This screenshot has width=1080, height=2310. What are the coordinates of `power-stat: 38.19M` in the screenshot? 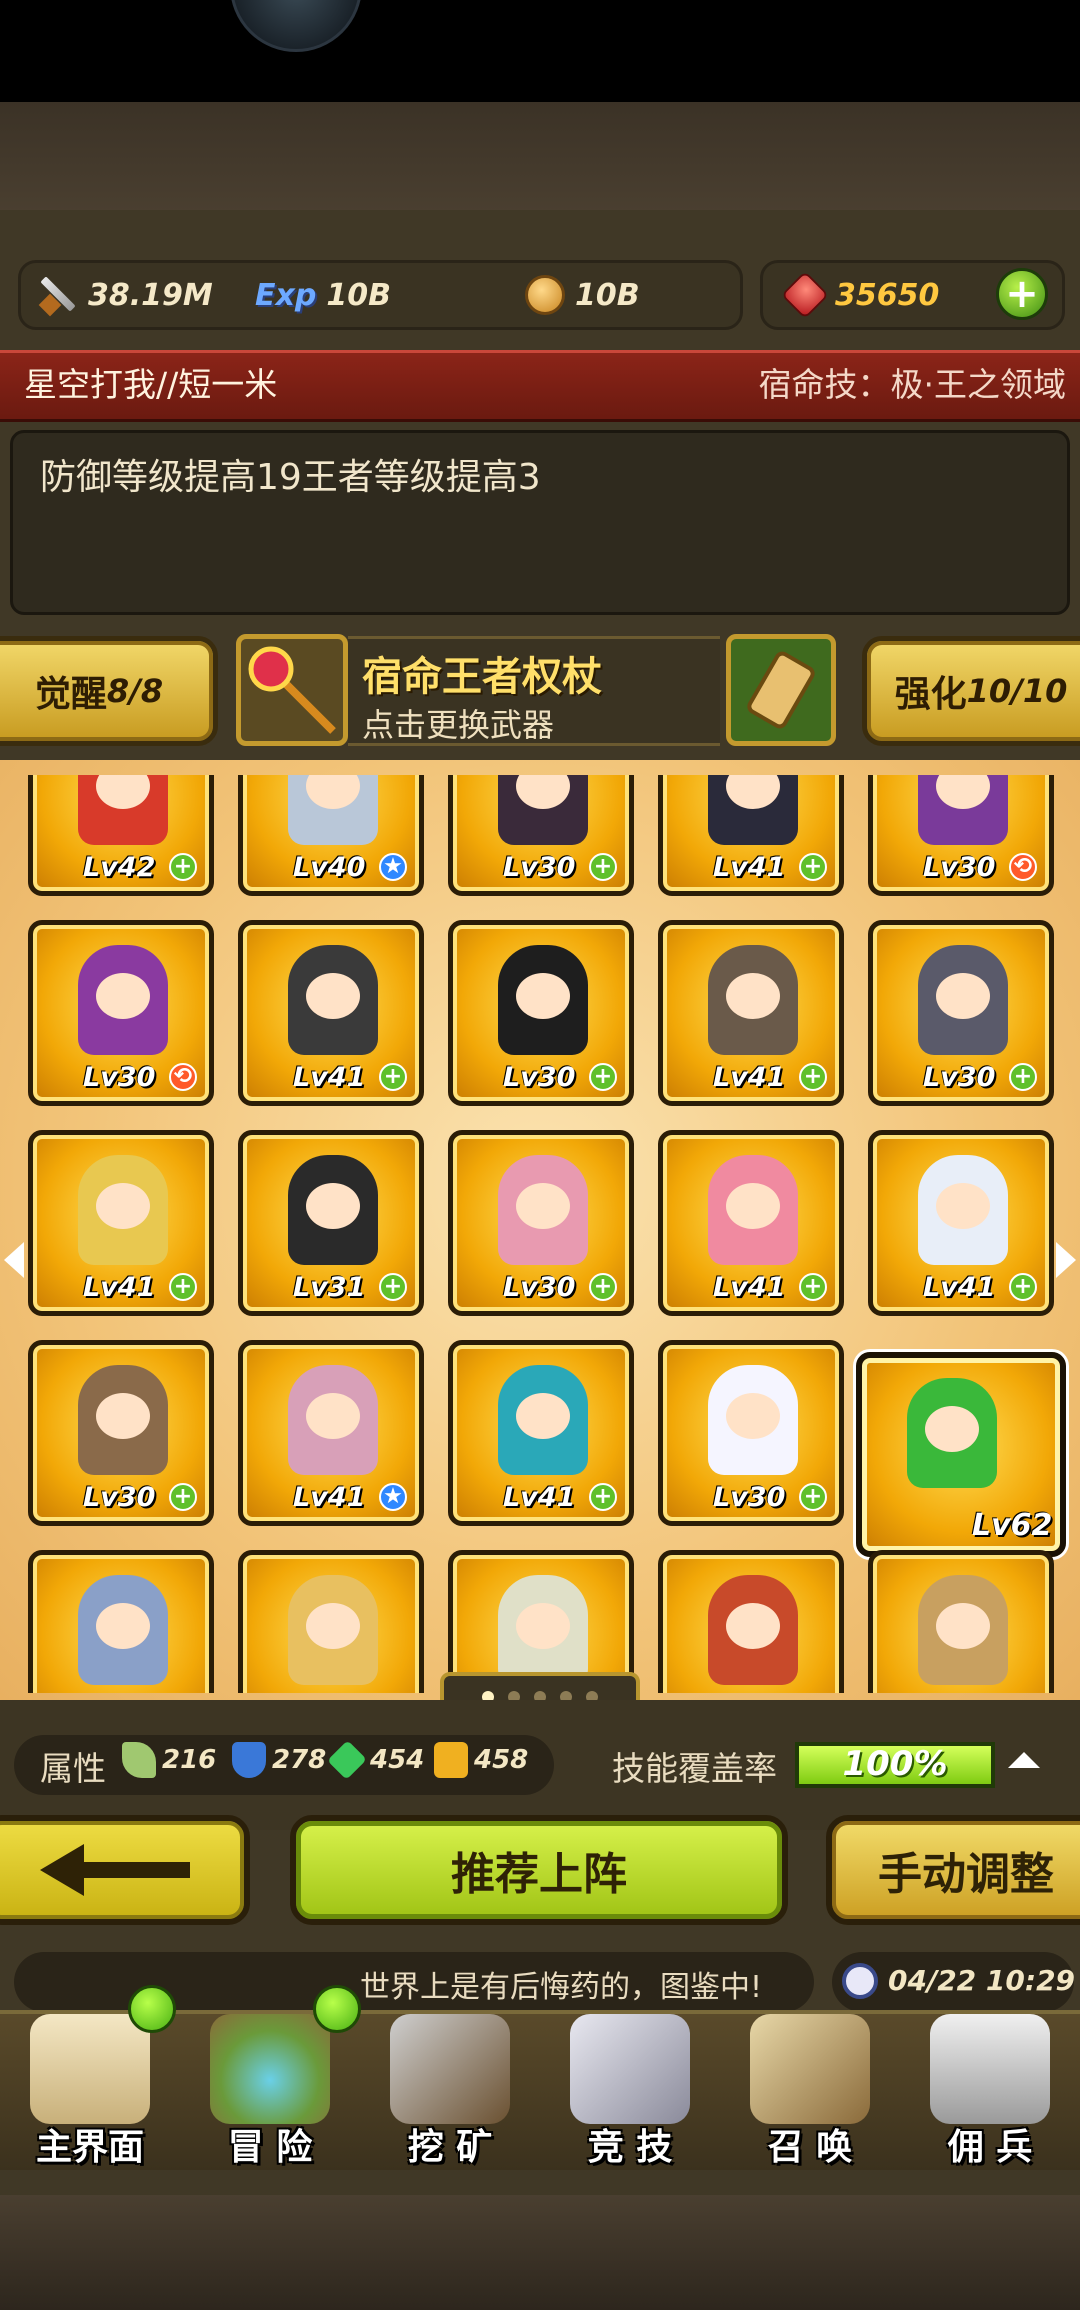 It's located at (125, 295).